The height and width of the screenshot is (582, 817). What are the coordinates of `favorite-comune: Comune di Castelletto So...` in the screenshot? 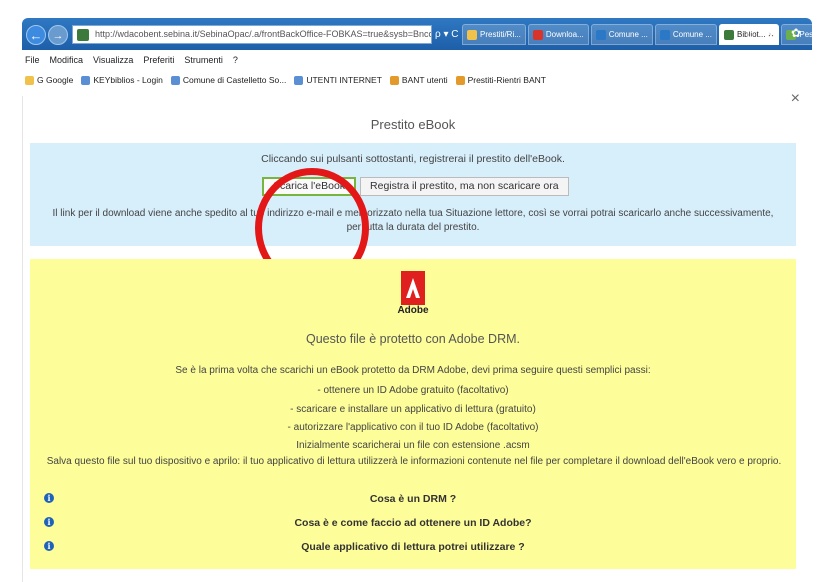 It's located at (228, 80).